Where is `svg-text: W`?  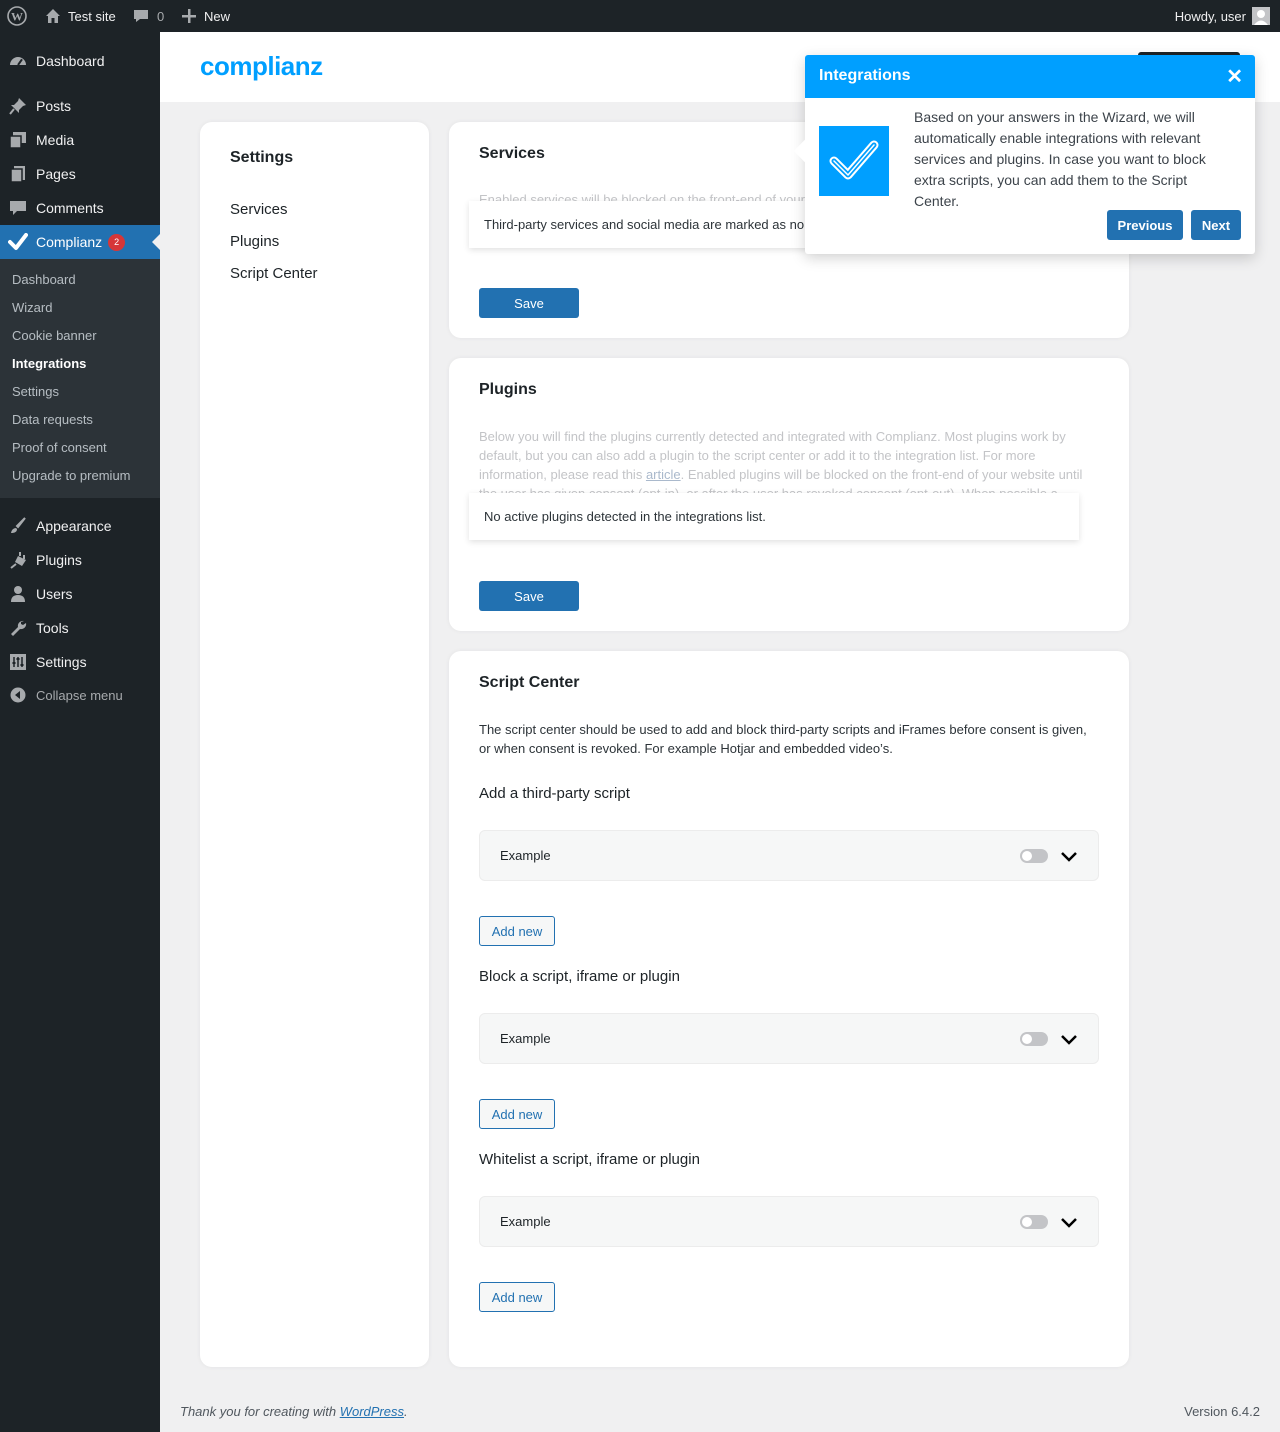 svg-text: W is located at coordinates (17, 17).